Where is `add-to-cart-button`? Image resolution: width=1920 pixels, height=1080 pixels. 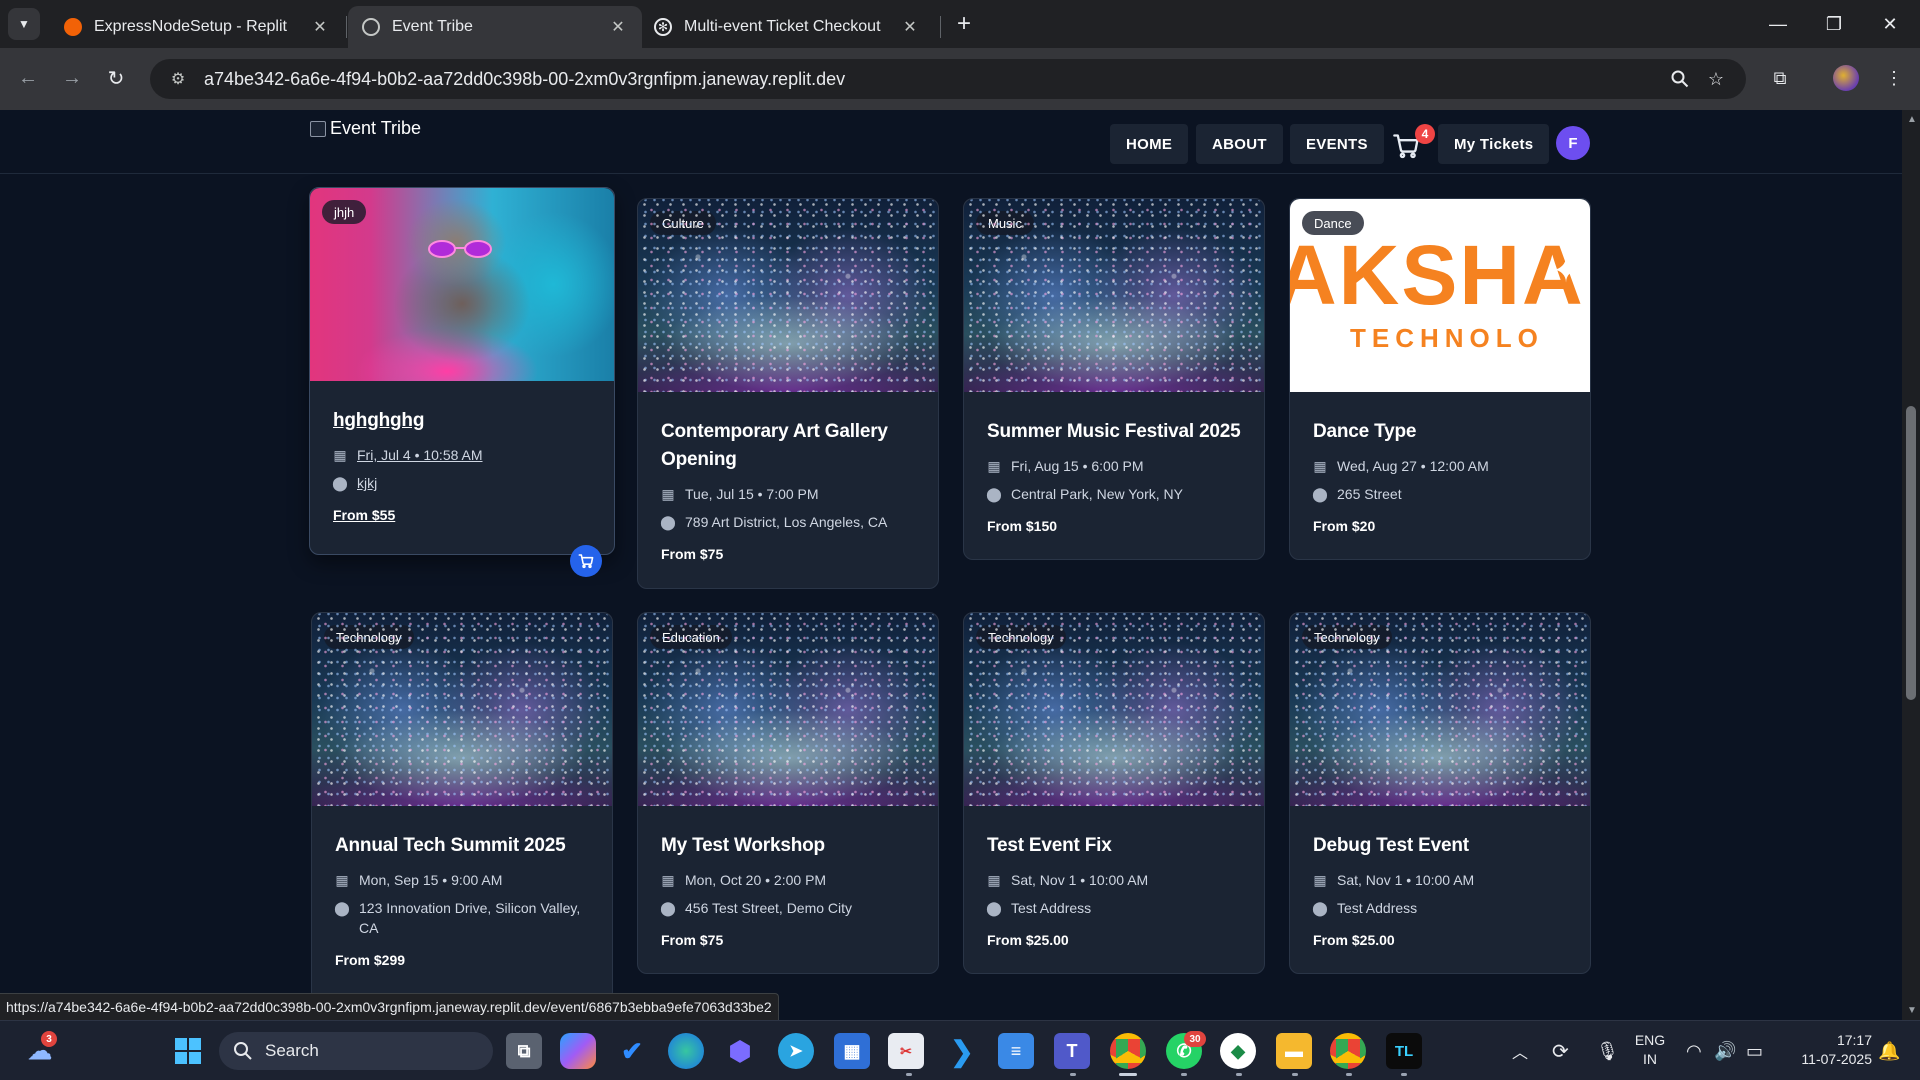
add-to-cart-button is located at coordinates (586, 561).